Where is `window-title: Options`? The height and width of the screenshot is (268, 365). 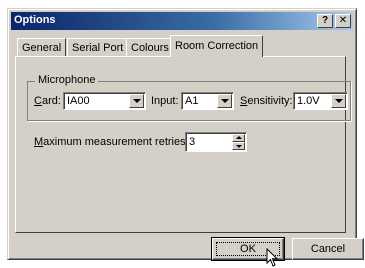
window-title: Options is located at coordinates (35, 20).